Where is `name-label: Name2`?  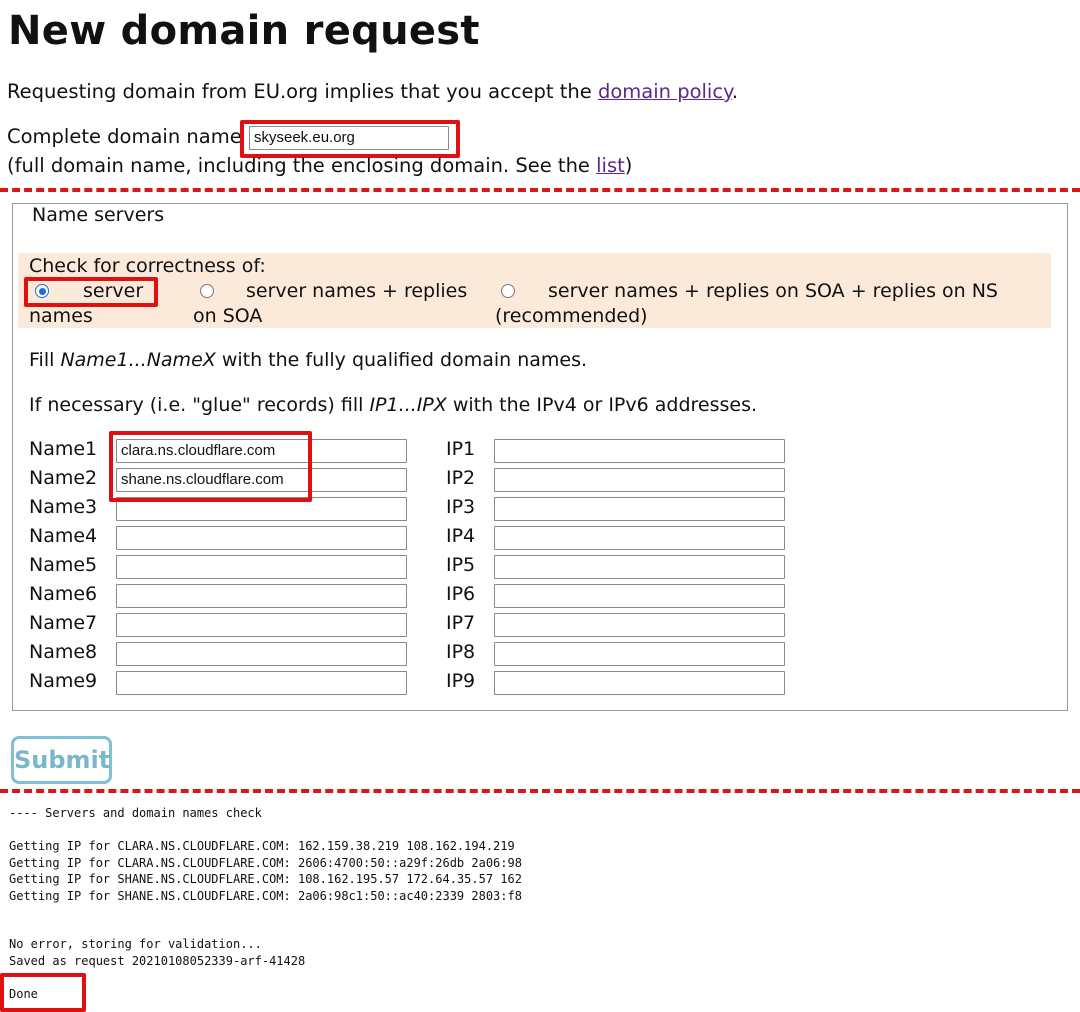
name-label: Name2 is located at coordinates (63, 478).